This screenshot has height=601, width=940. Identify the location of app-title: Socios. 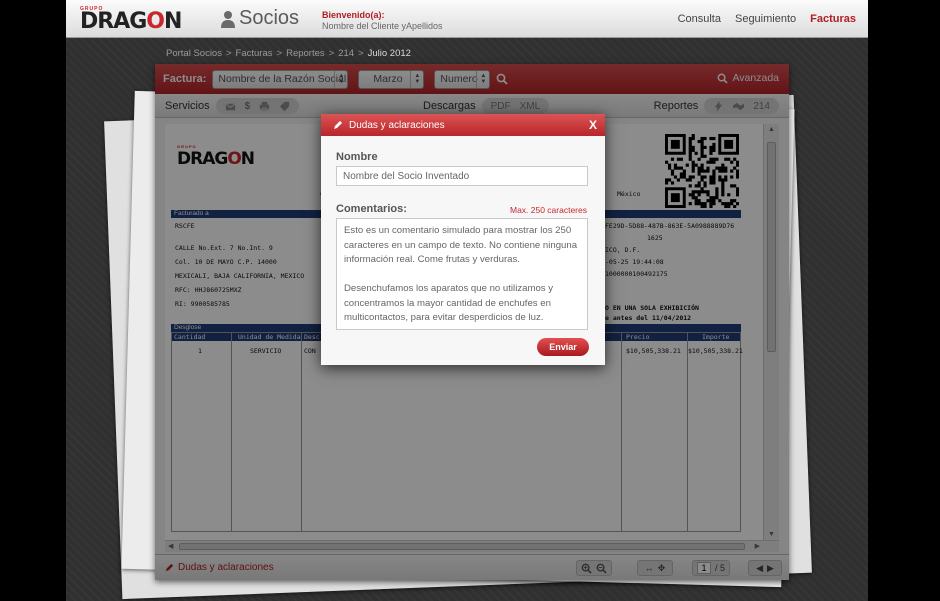
(259, 18).